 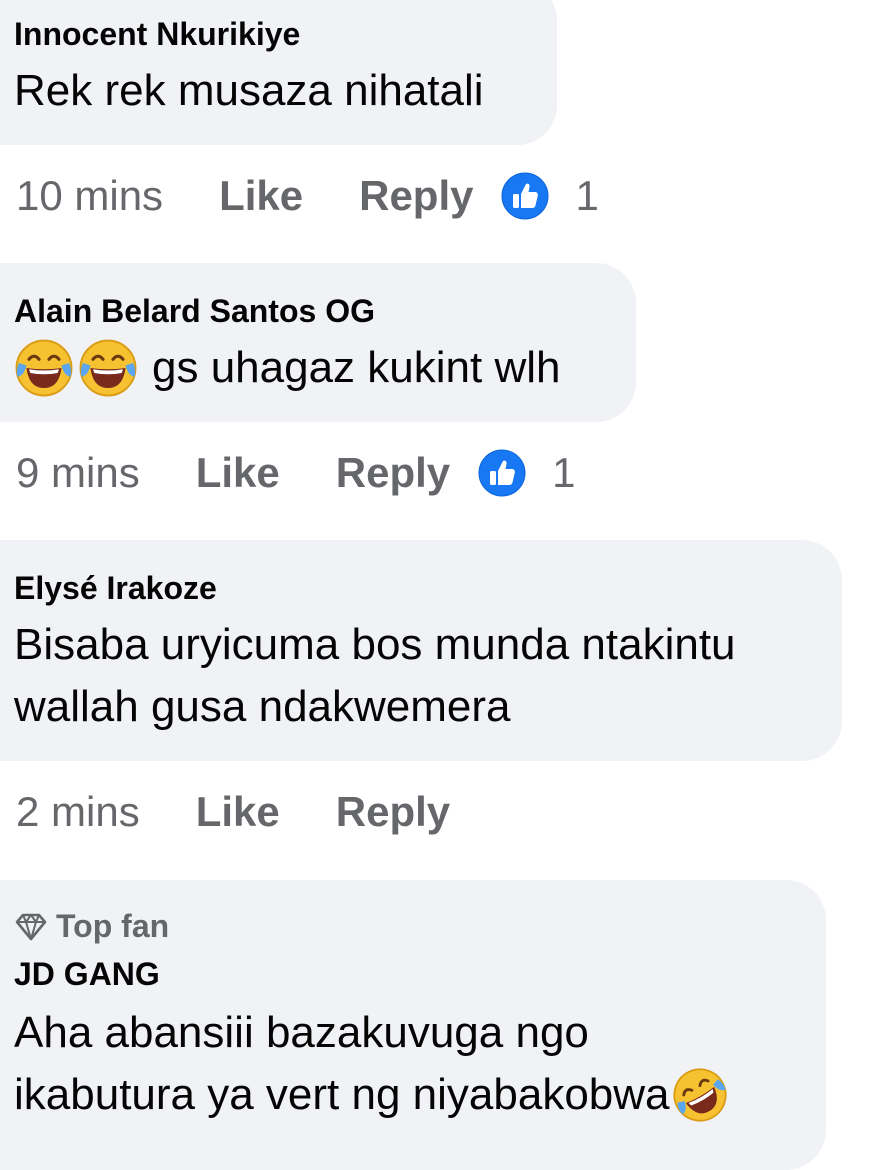 I want to click on comment-actions: 9 mins Like Reply 1, so click(x=295, y=473).